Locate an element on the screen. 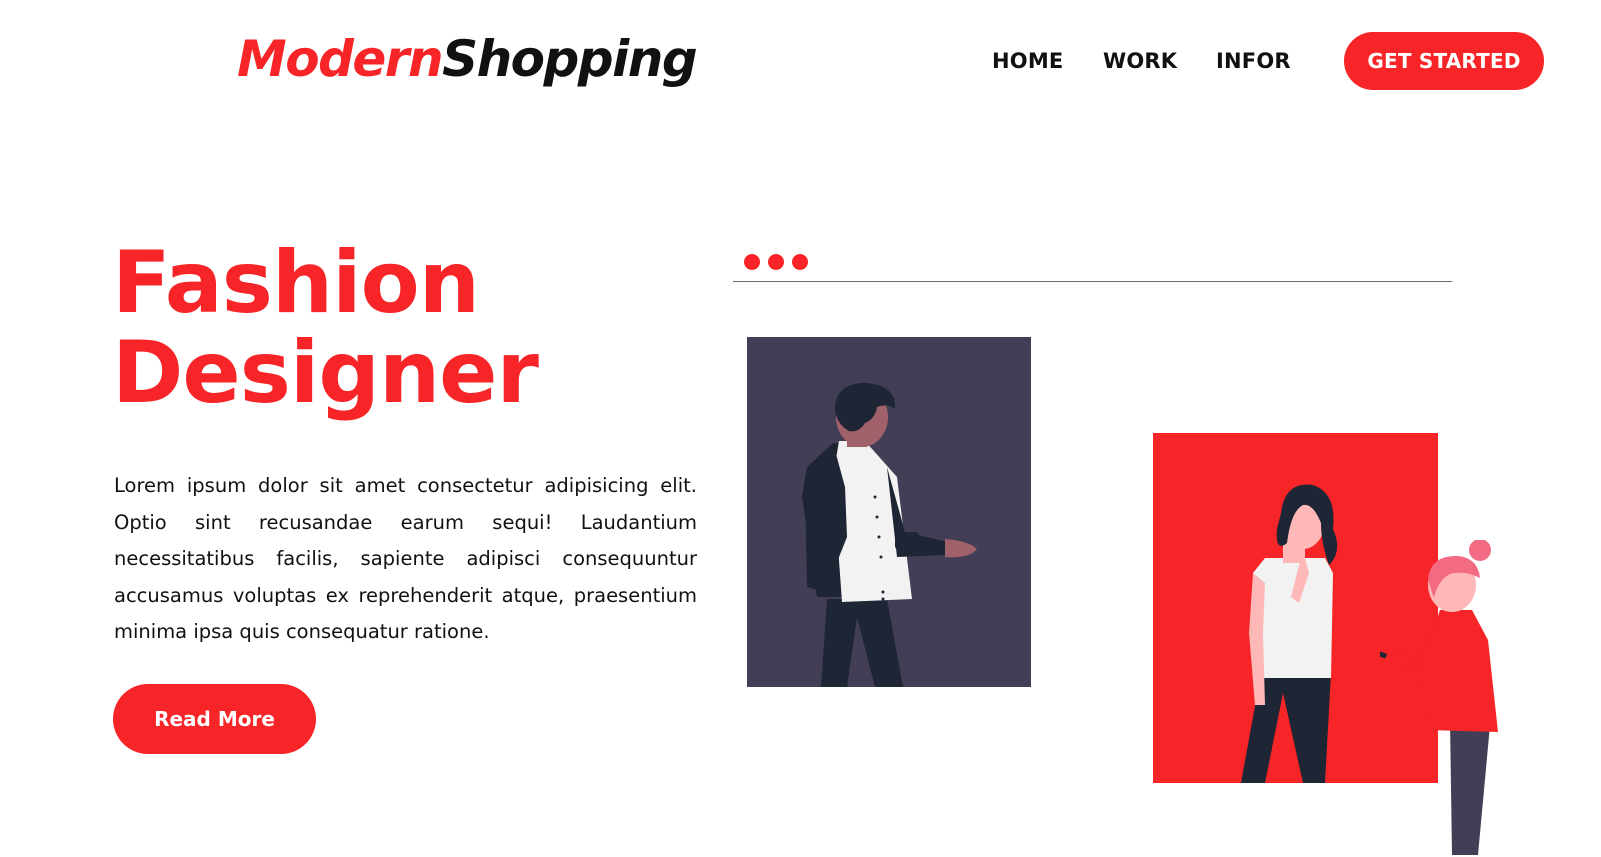 Image resolution: width=1601 pixels, height=857 pixels. hero-title-line-2: Designer is located at coordinates (325, 373).